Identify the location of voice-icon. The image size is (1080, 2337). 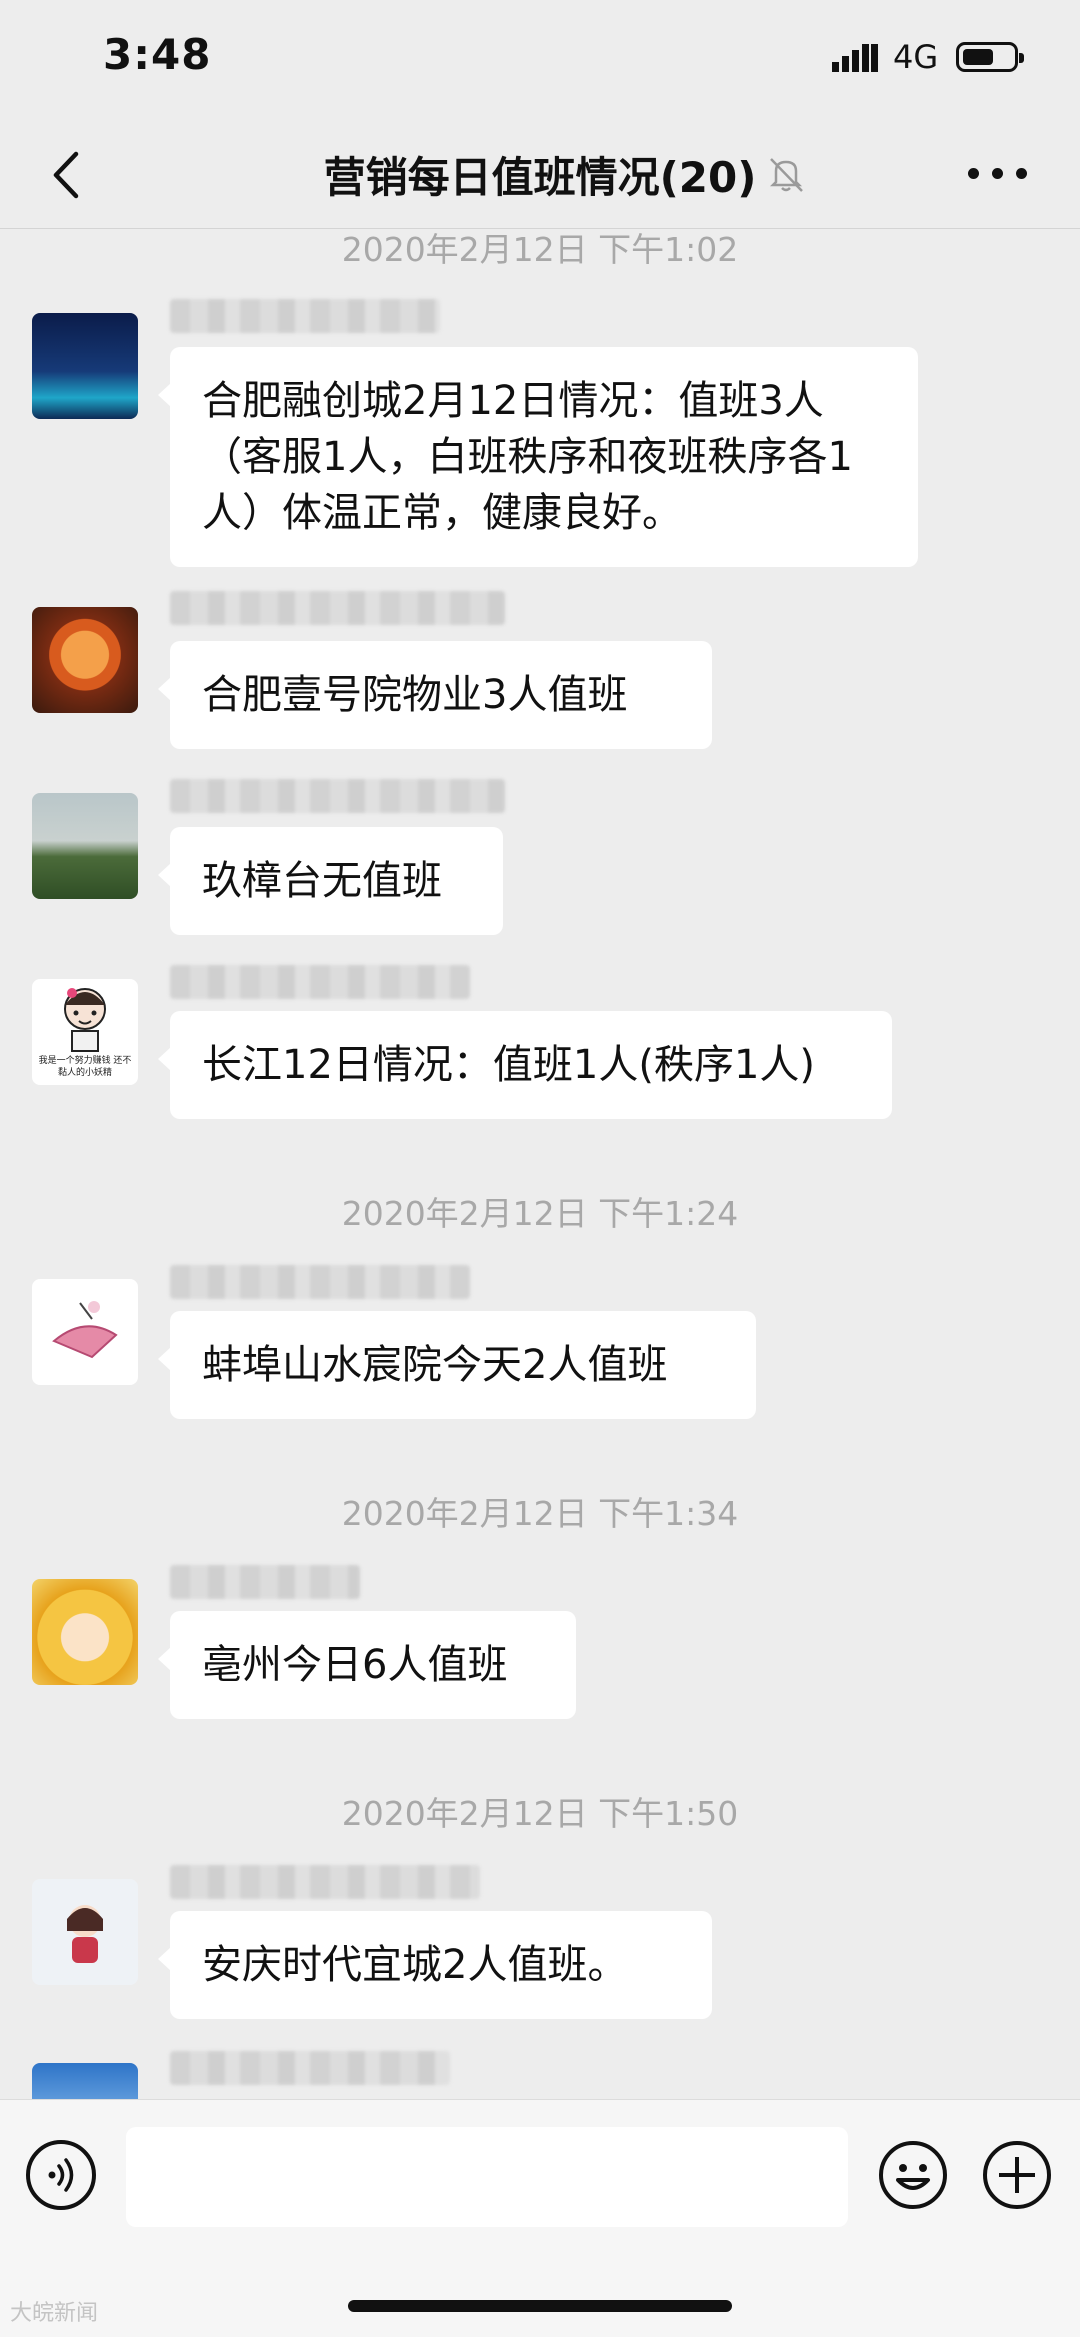
(61, 2175).